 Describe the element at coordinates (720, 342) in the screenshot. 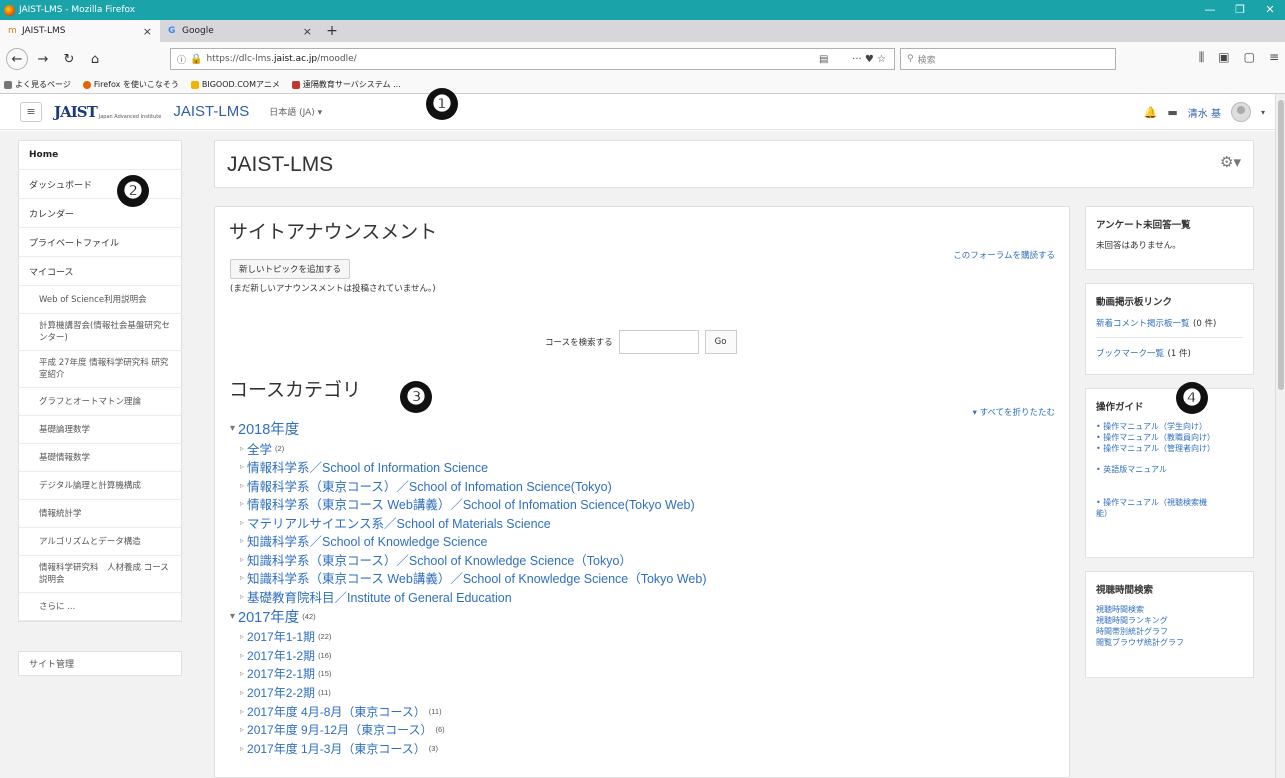

I see `go-button: Go` at that location.